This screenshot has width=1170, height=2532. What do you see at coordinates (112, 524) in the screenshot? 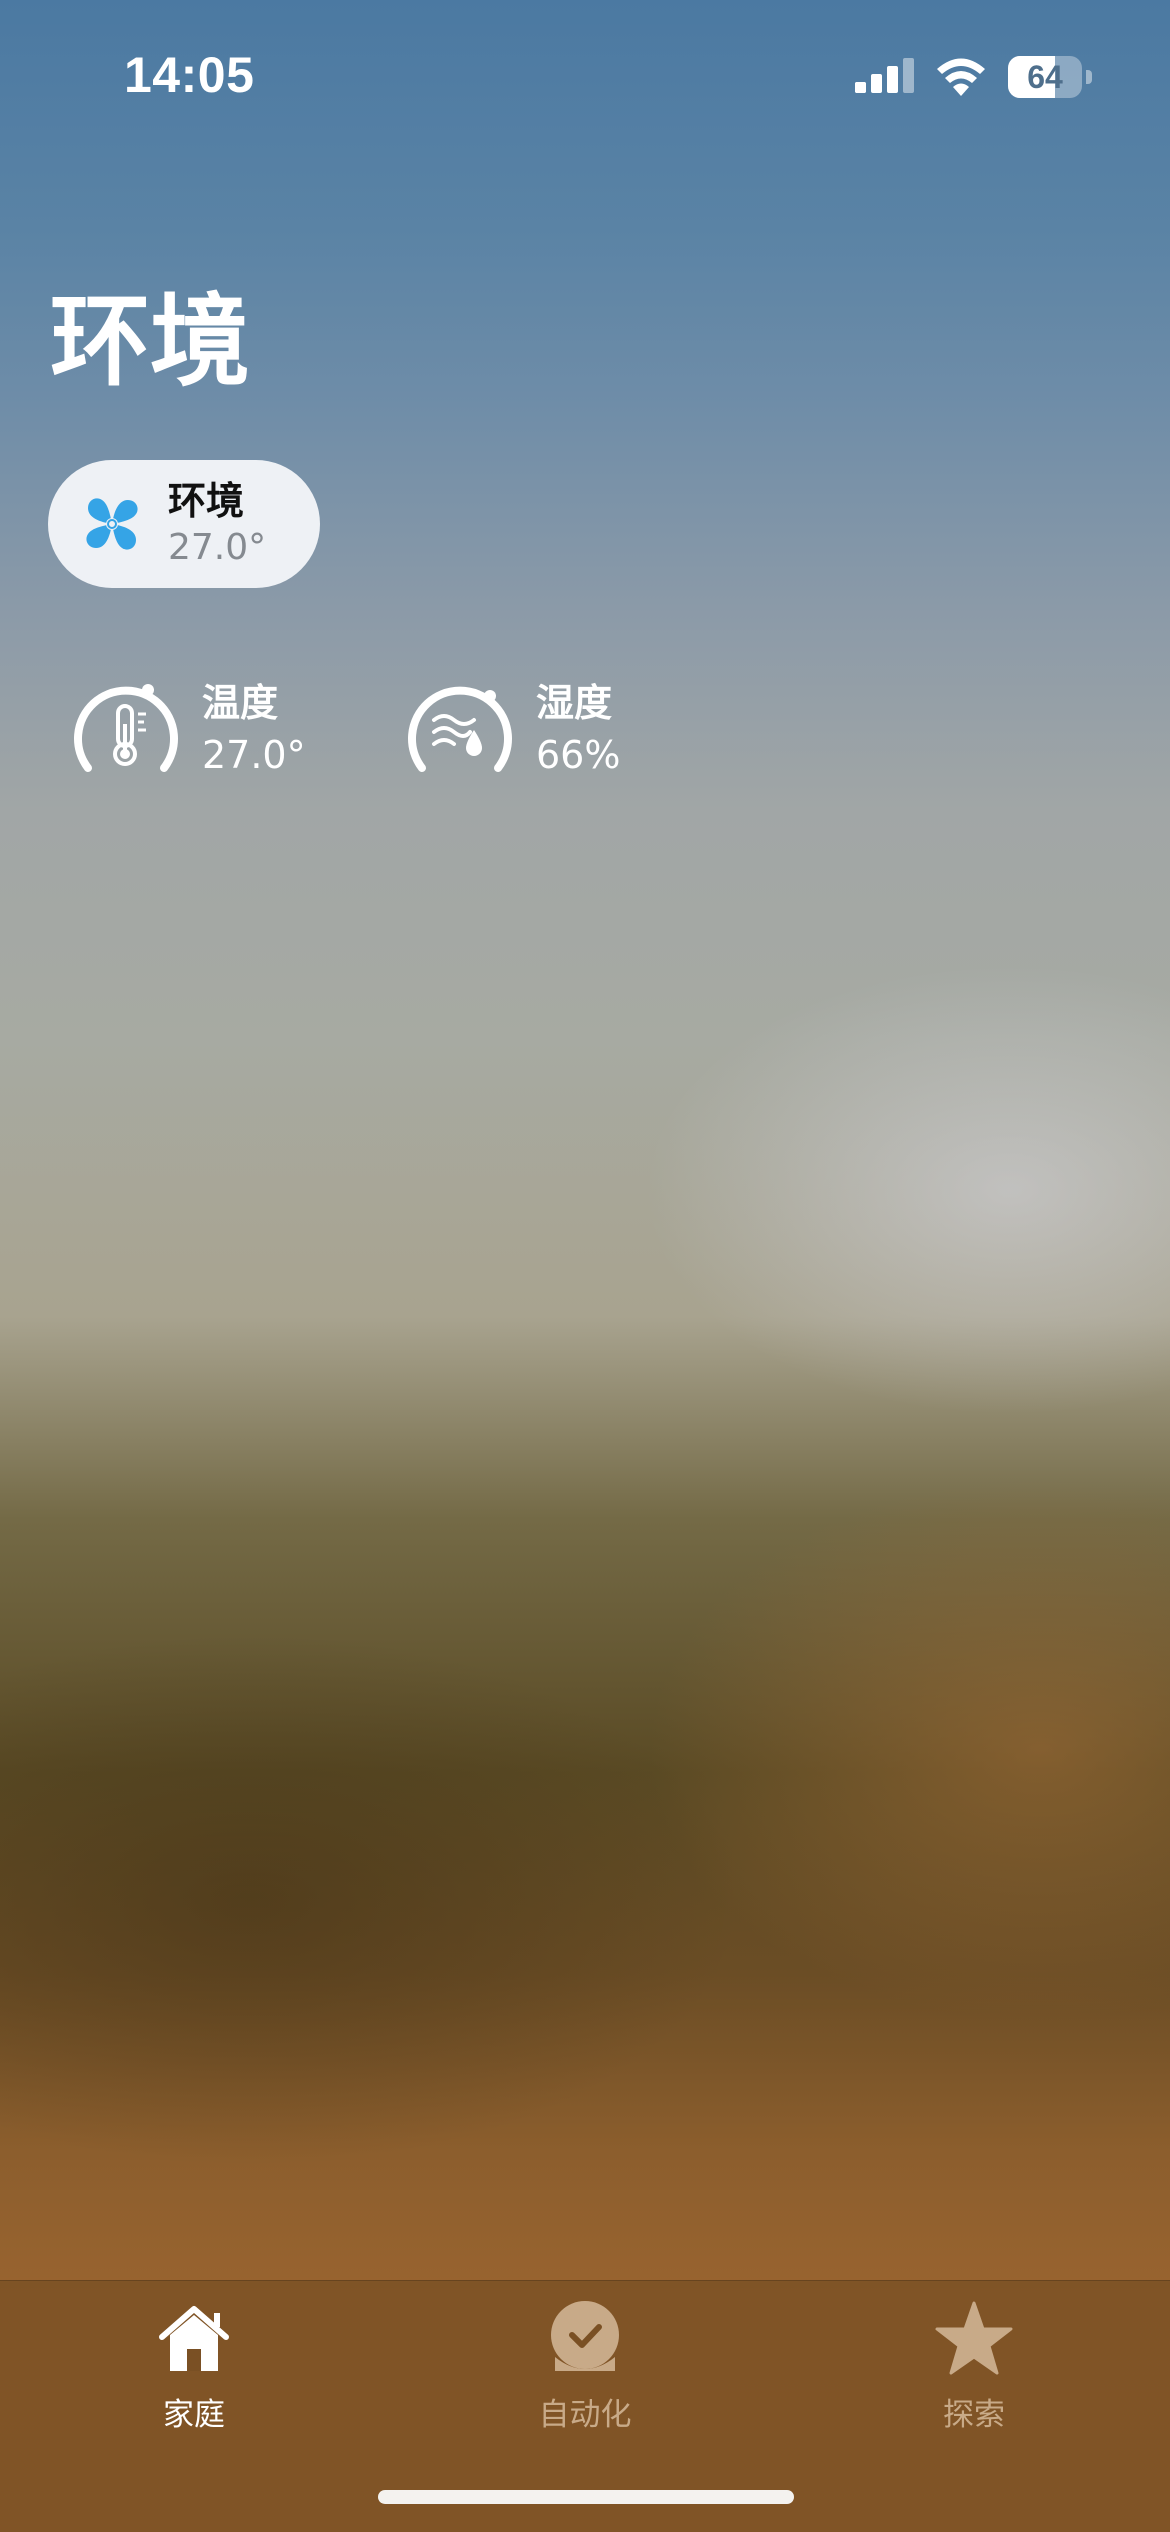
I see `fan-icon` at bounding box center [112, 524].